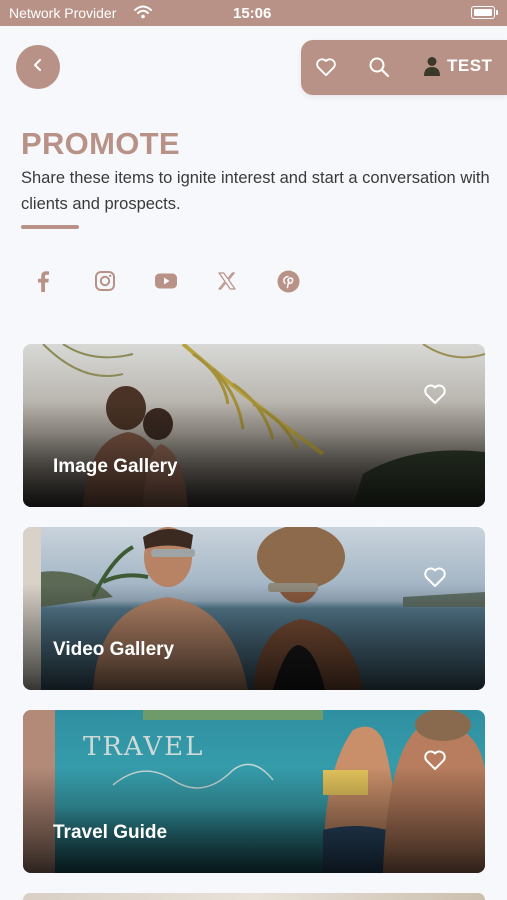 The width and height of the screenshot is (507, 900). I want to click on title-divider, so click(50, 227).